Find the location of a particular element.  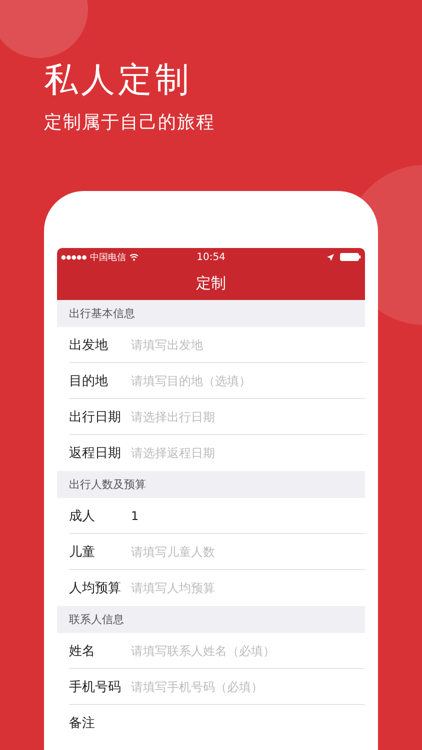

section-title: 出行基本信息 is located at coordinates (102, 313).